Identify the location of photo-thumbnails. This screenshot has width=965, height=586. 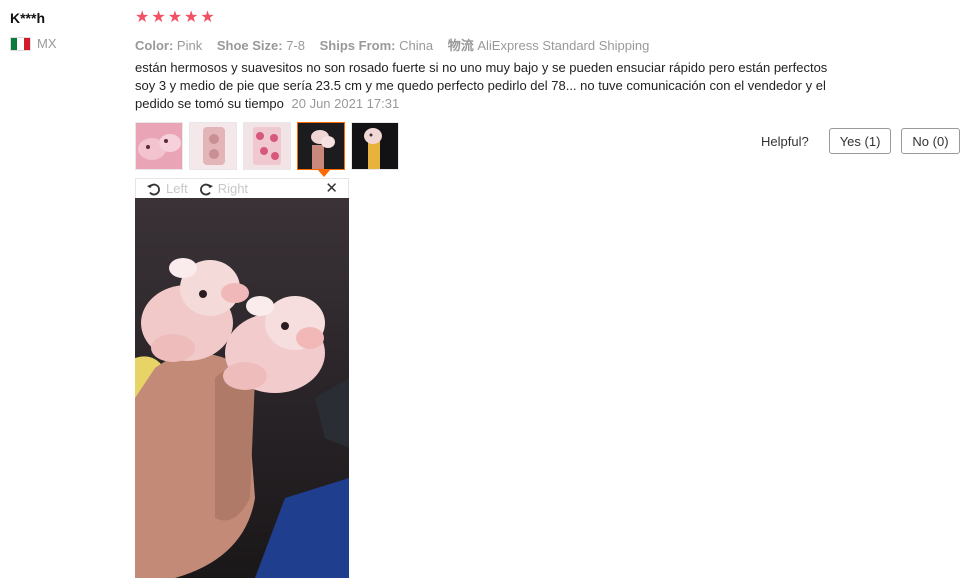
(267, 146).